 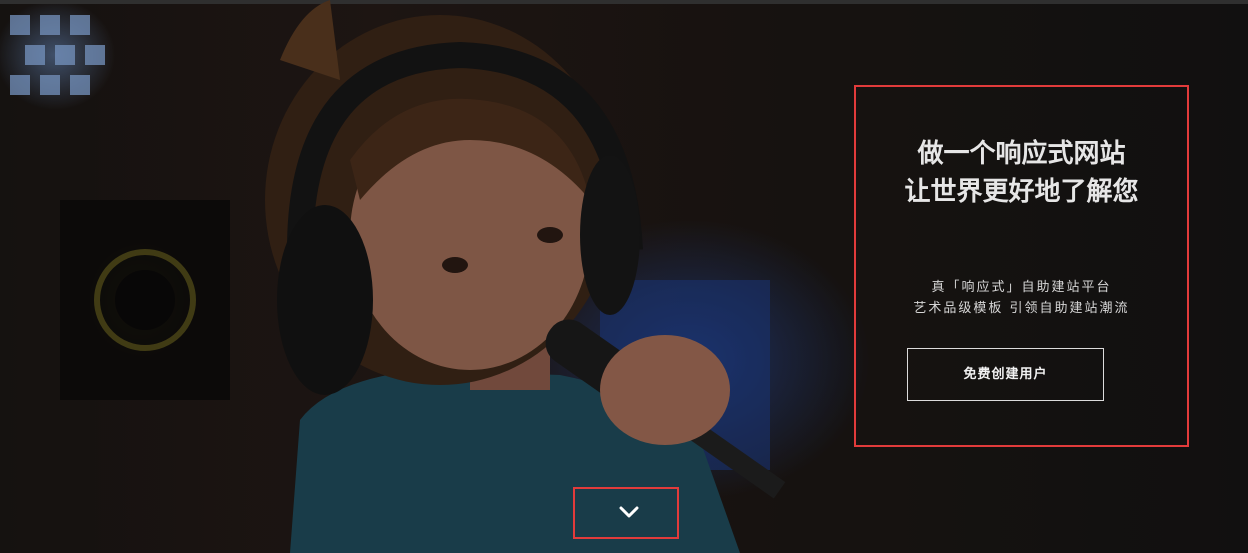 I want to click on scroll-down-button, so click(x=626, y=513).